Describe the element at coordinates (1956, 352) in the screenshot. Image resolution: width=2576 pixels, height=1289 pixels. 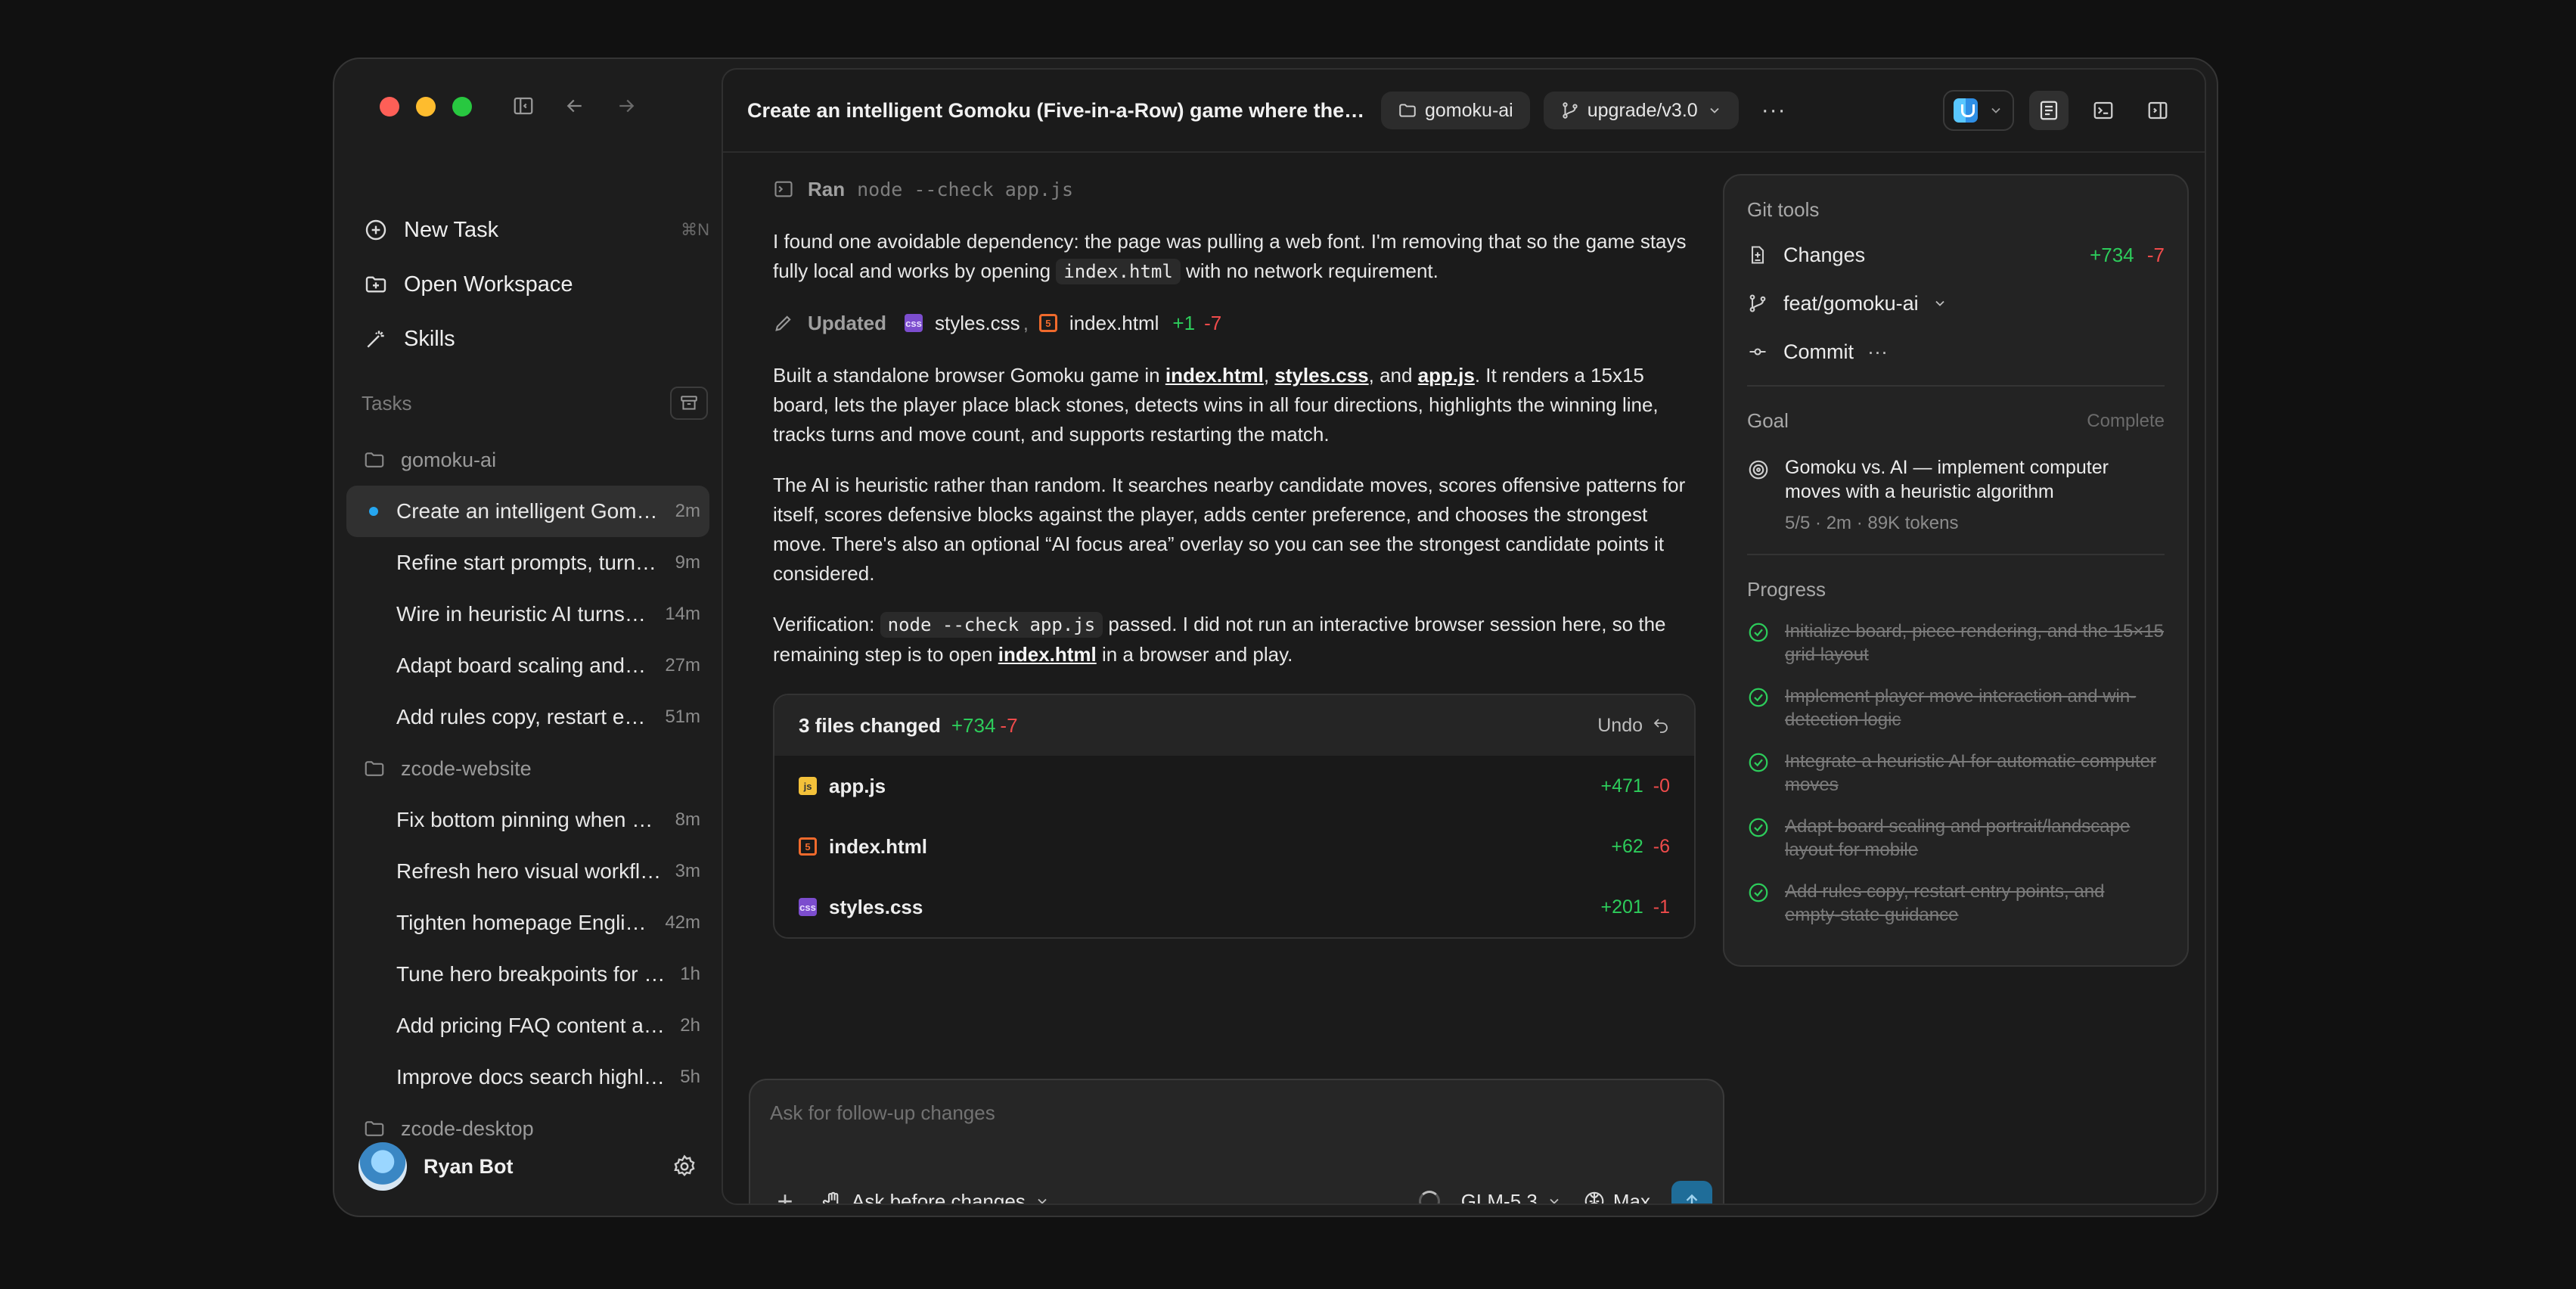
I see `commit-row: Commit ···` at that location.